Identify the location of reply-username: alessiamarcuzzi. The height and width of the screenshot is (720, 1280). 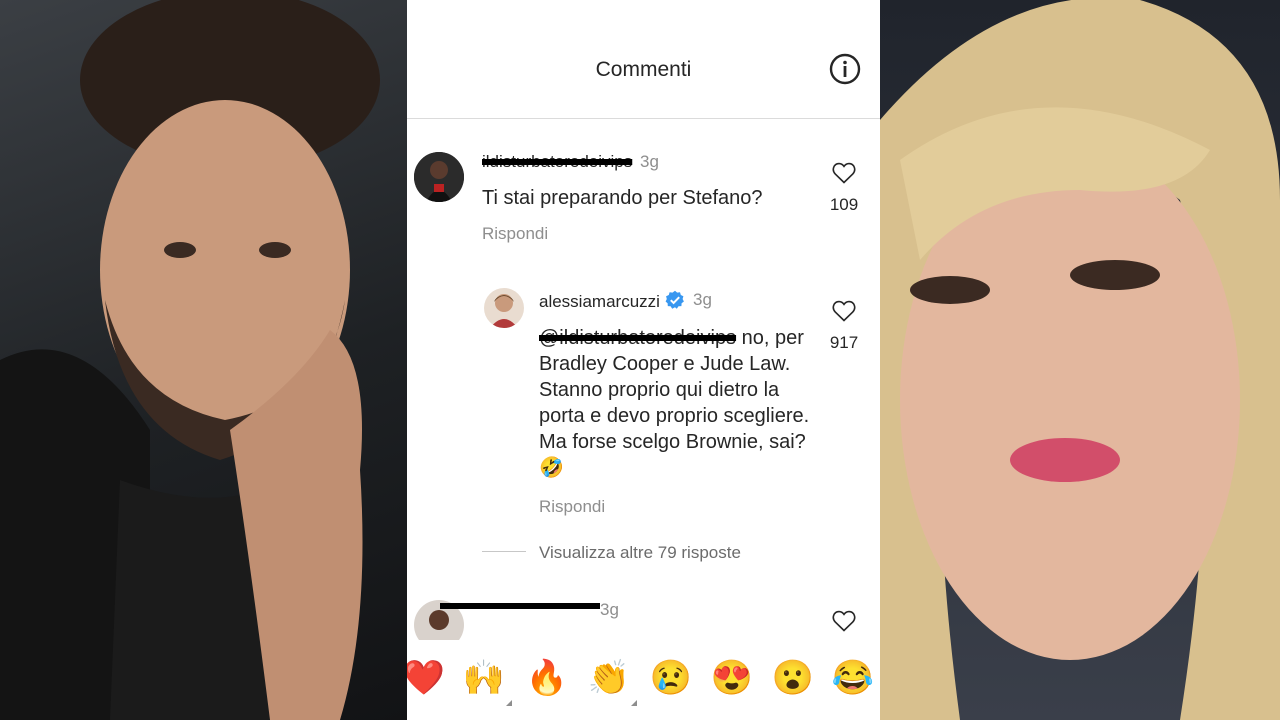
(612, 301).